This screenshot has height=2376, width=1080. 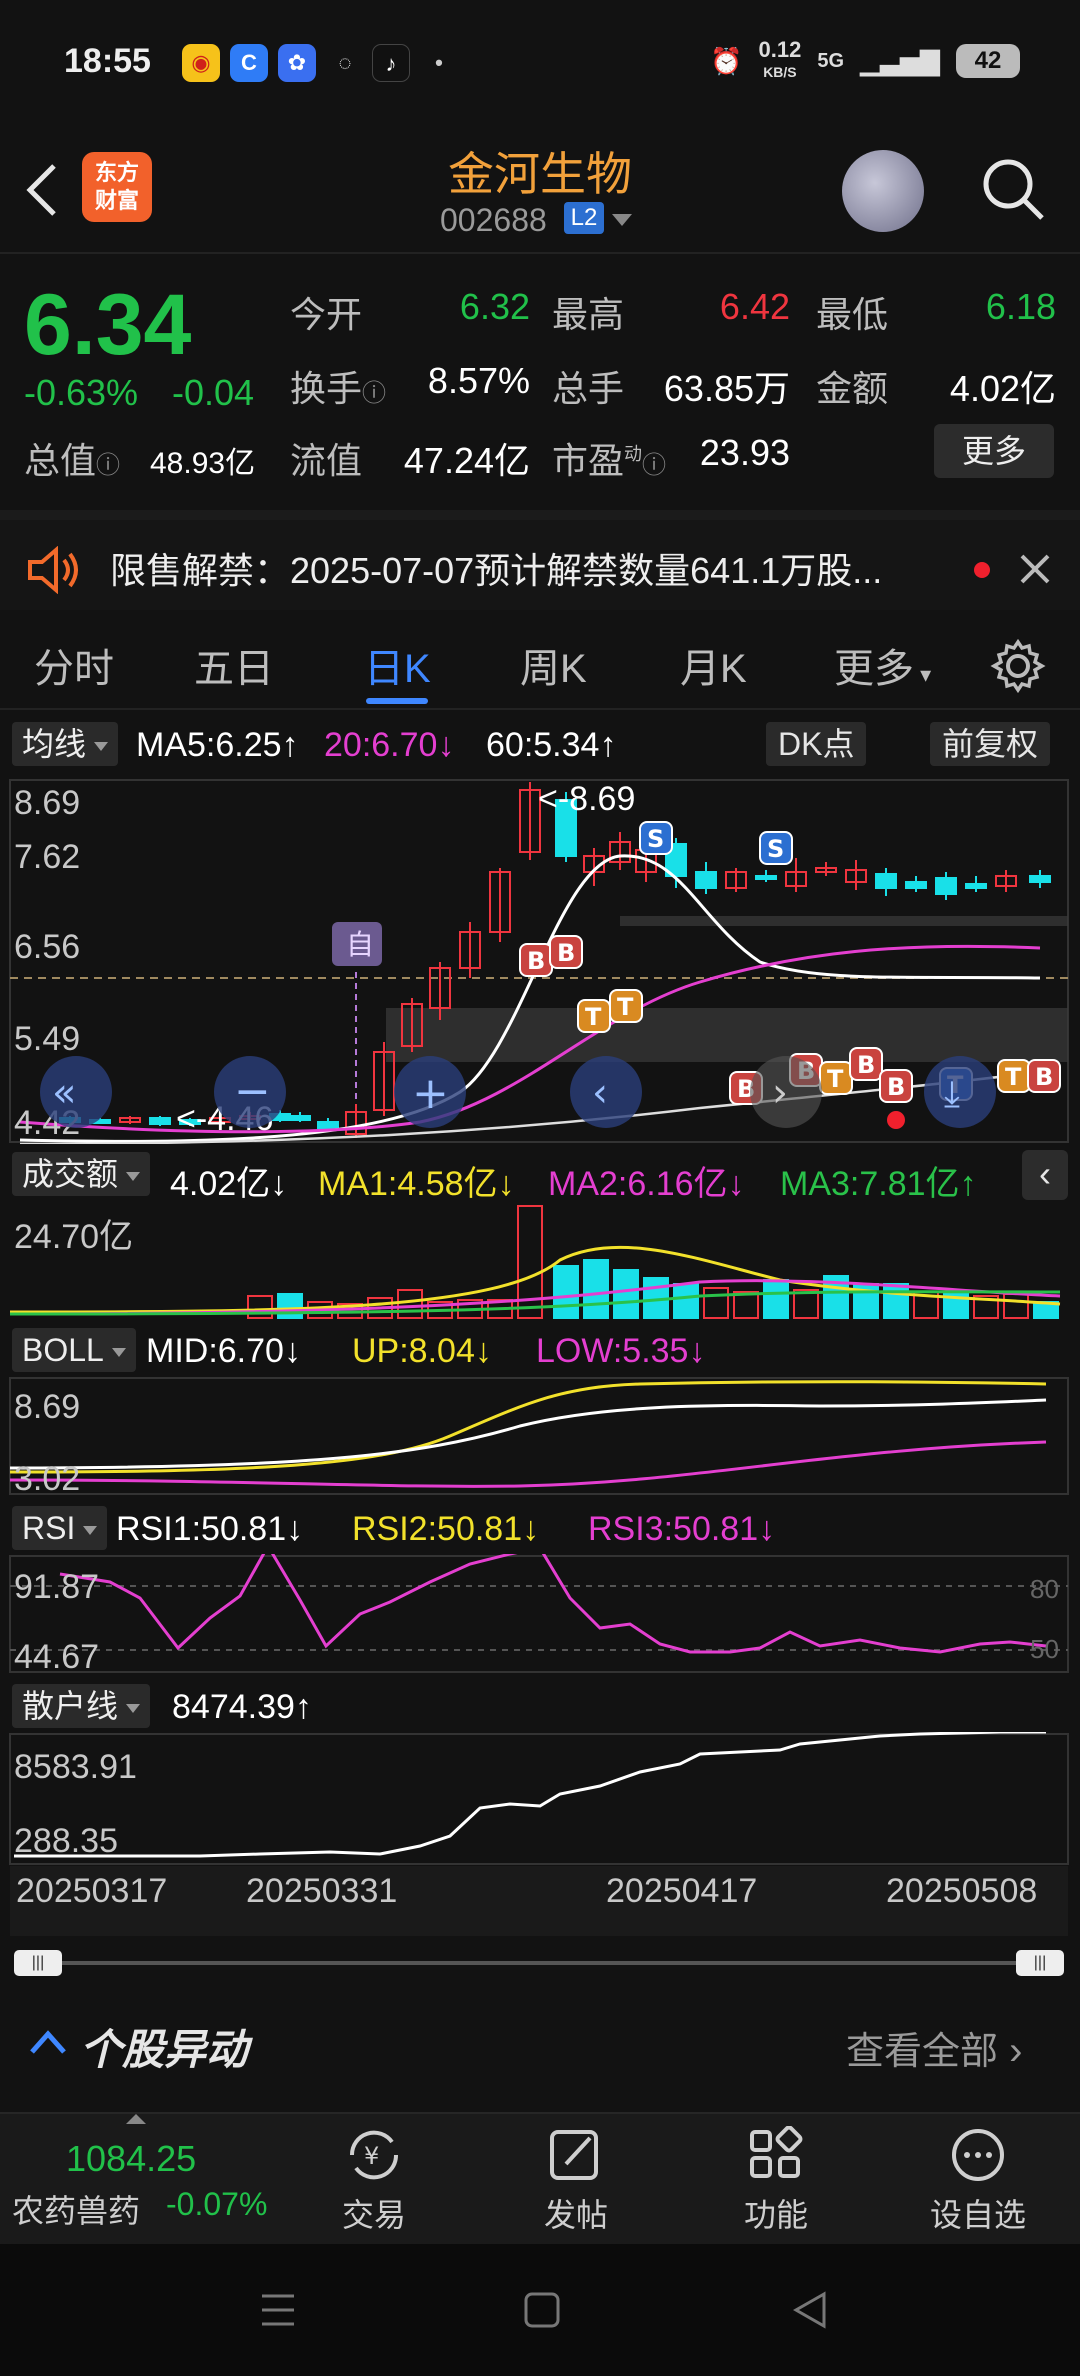 I want to click on low-value: 6.18, so click(x=1020, y=306).